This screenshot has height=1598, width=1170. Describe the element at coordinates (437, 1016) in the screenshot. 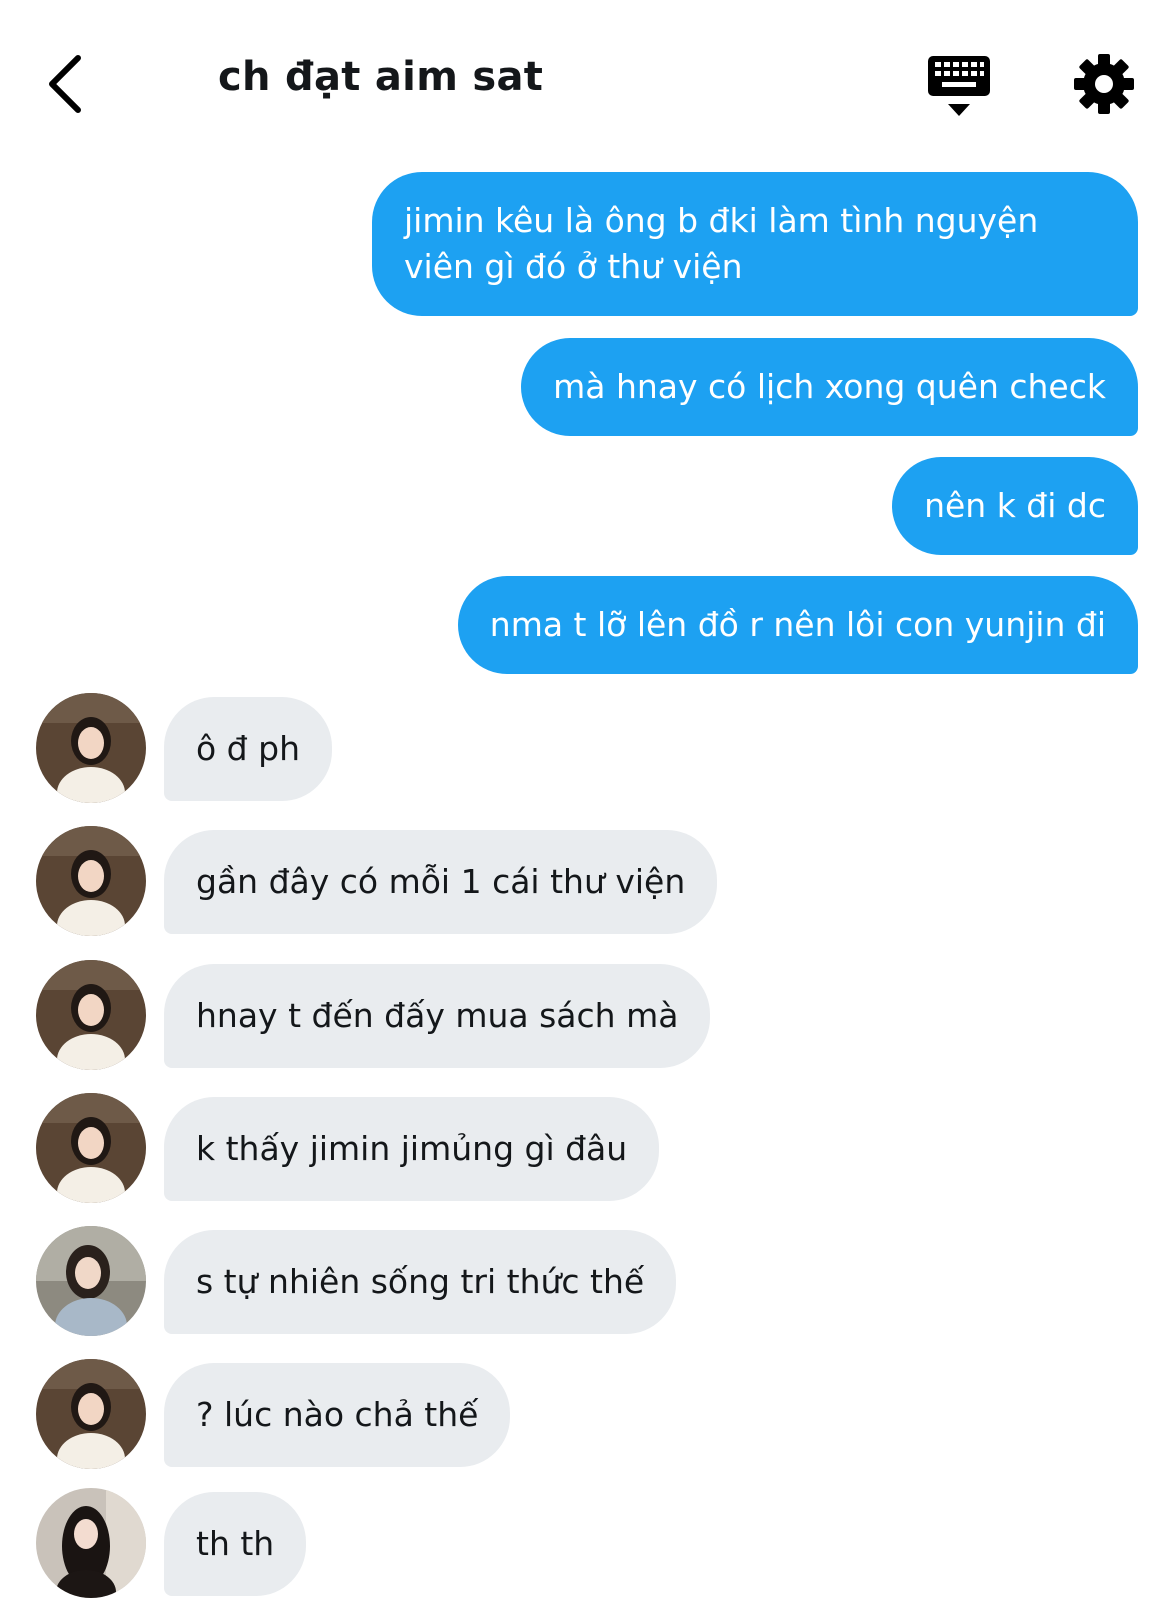

I see `message-bubble-incoming: hnay t đến đấy mua sách mà` at that location.